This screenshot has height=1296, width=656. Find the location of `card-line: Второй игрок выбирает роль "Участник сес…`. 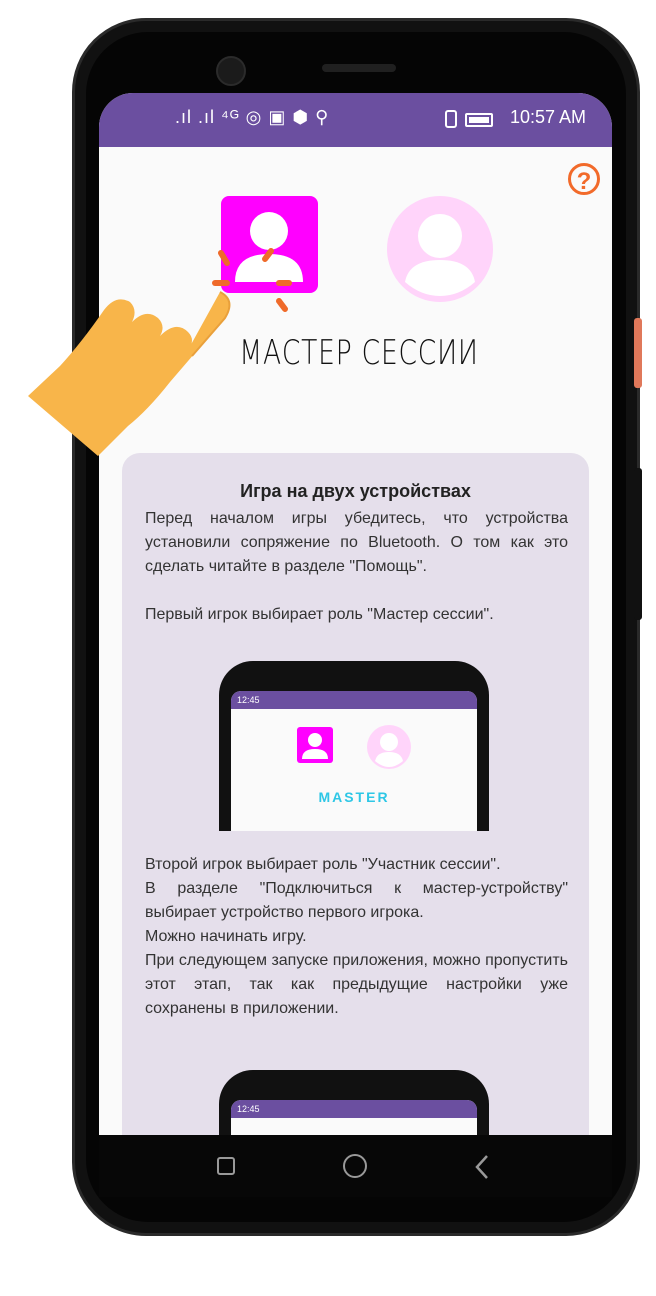

card-line: Второй игрок выбирает роль "Участник сес… is located at coordinates (323, 864).